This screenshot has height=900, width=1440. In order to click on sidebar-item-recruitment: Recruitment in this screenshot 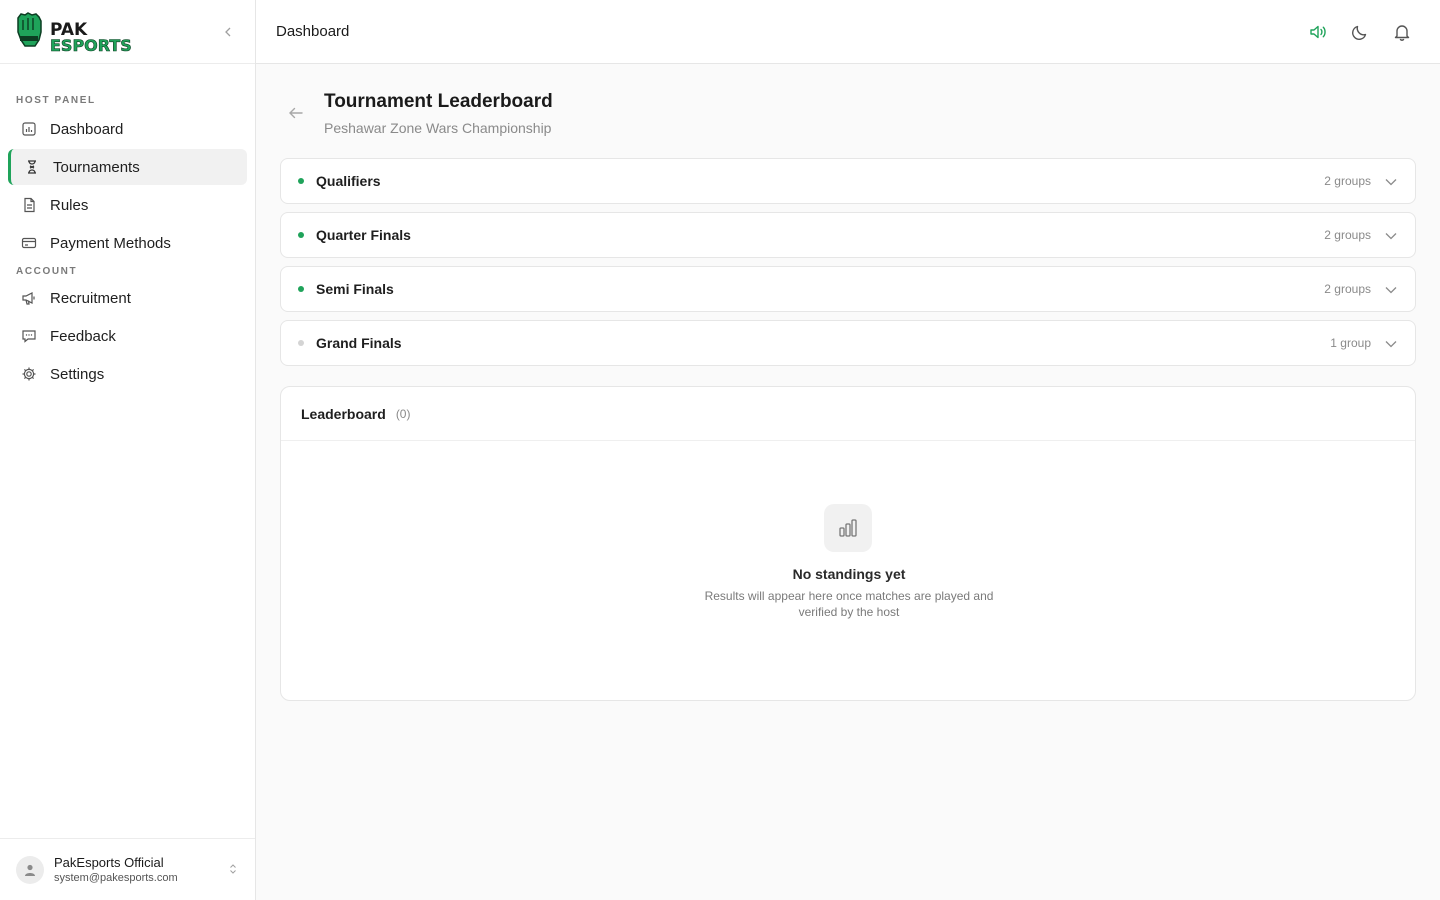, I will do `click(127, 298)`.